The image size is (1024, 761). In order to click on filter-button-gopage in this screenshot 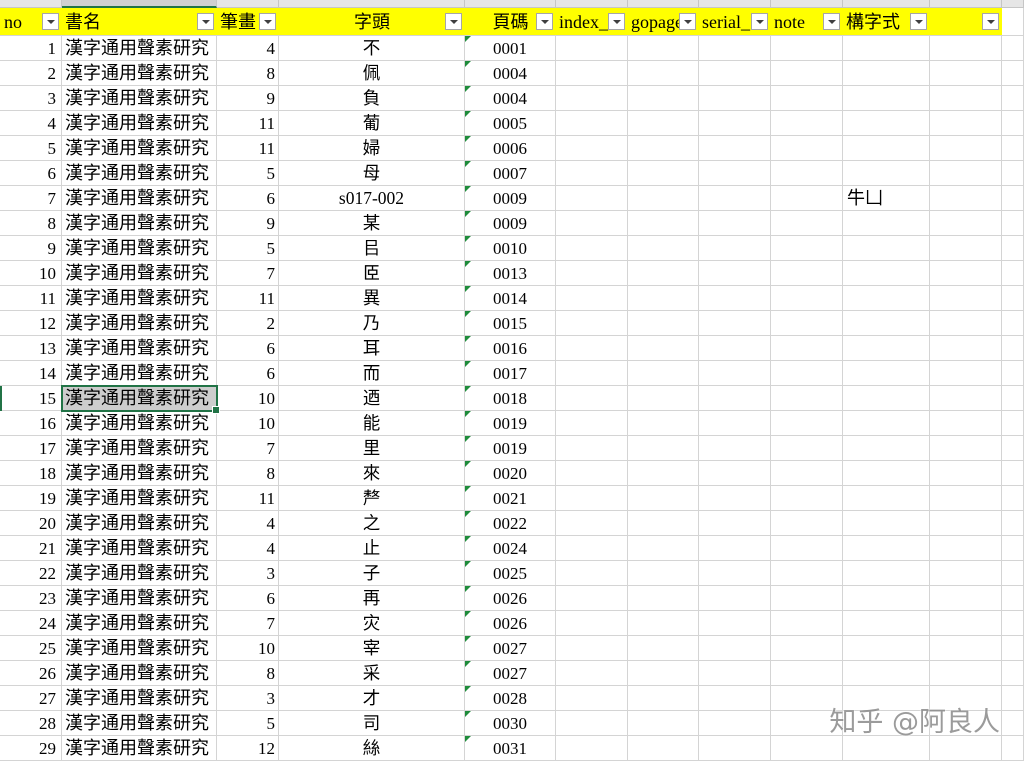, I will do `click(687, 21)`.